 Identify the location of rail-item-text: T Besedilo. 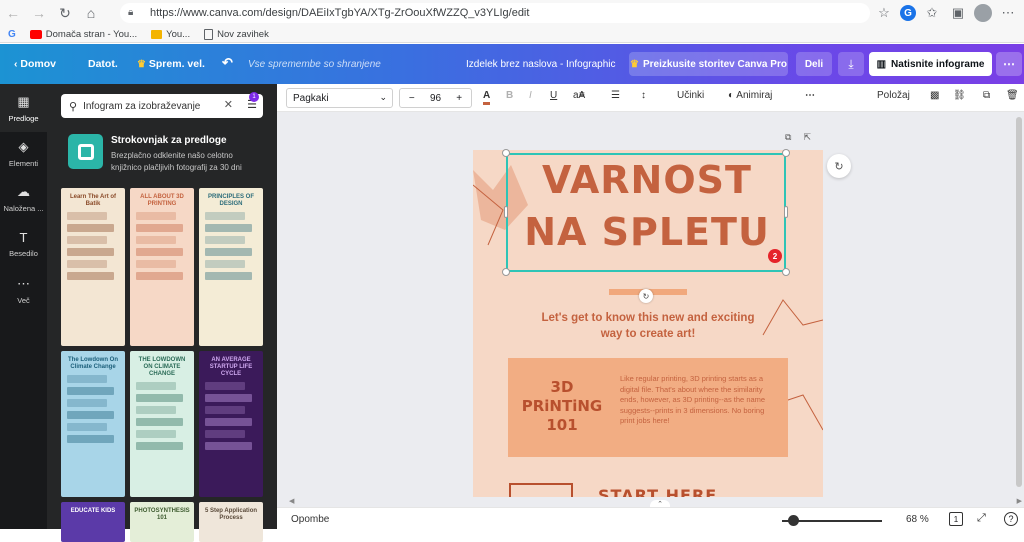
(23, 244).